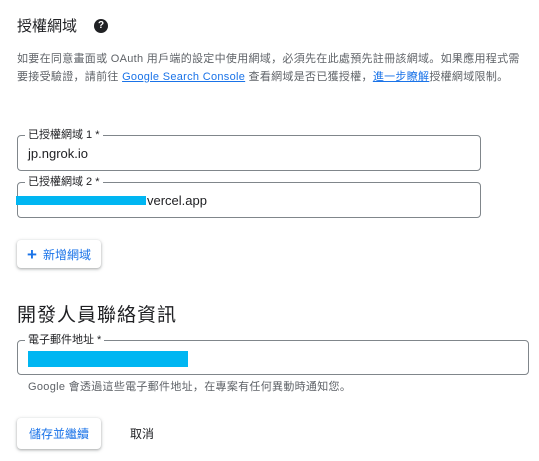  Describe the element at coordinates (469, 77) in the screenshot. I see `description-text-3: 授權網域限制。` at that location.